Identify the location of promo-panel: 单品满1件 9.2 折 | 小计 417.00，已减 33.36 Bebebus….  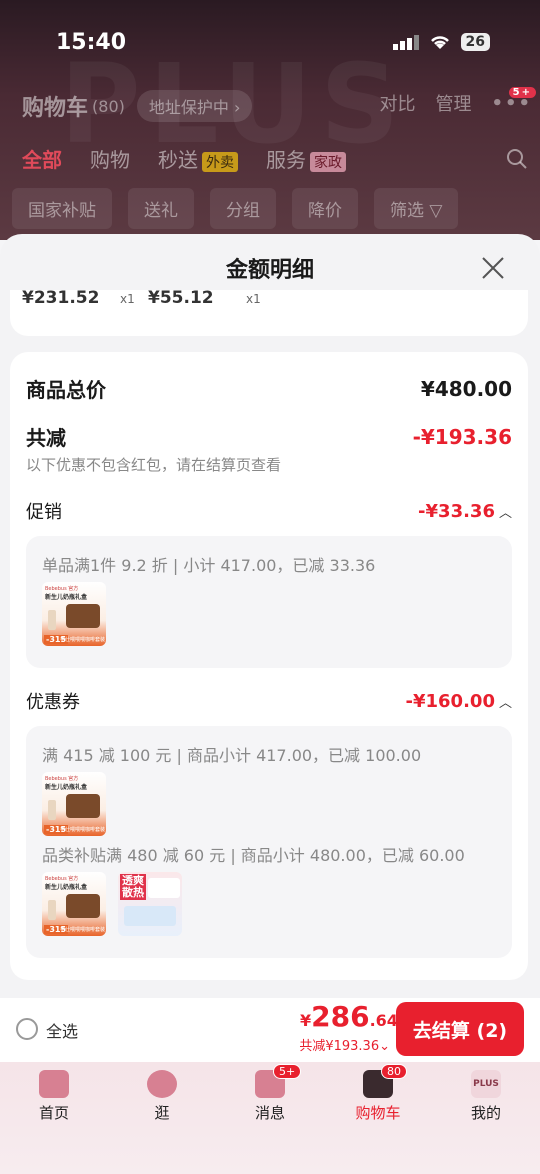
(269, 602).